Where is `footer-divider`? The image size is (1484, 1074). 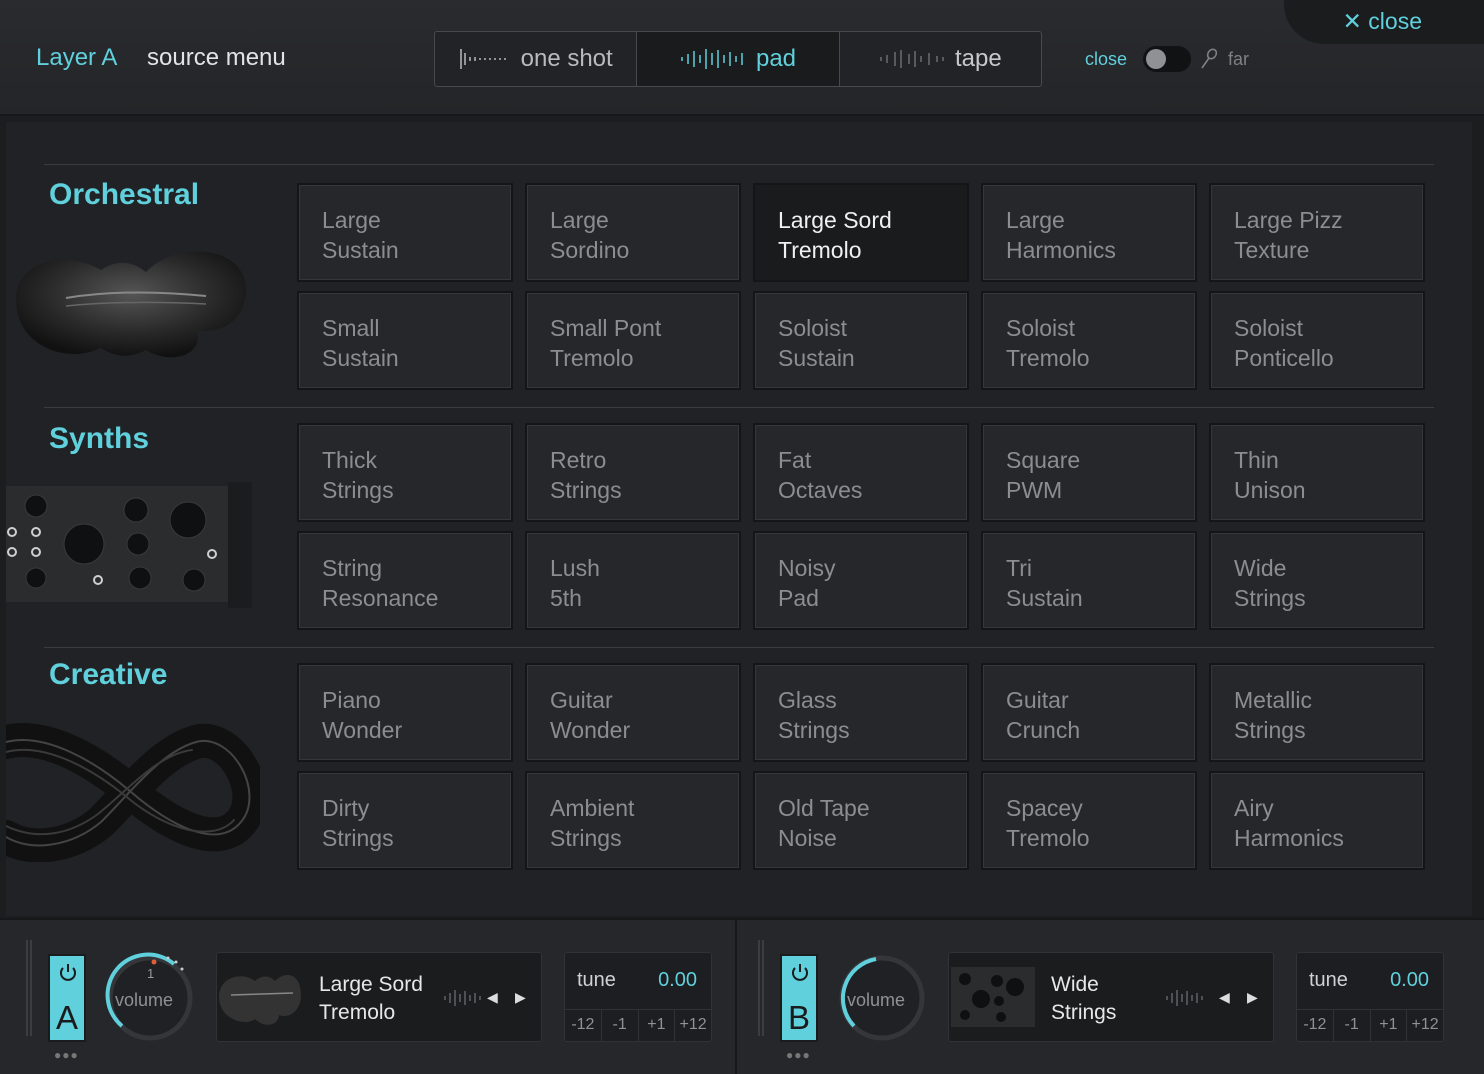
footer-divider is located at coordinates (736, 996).